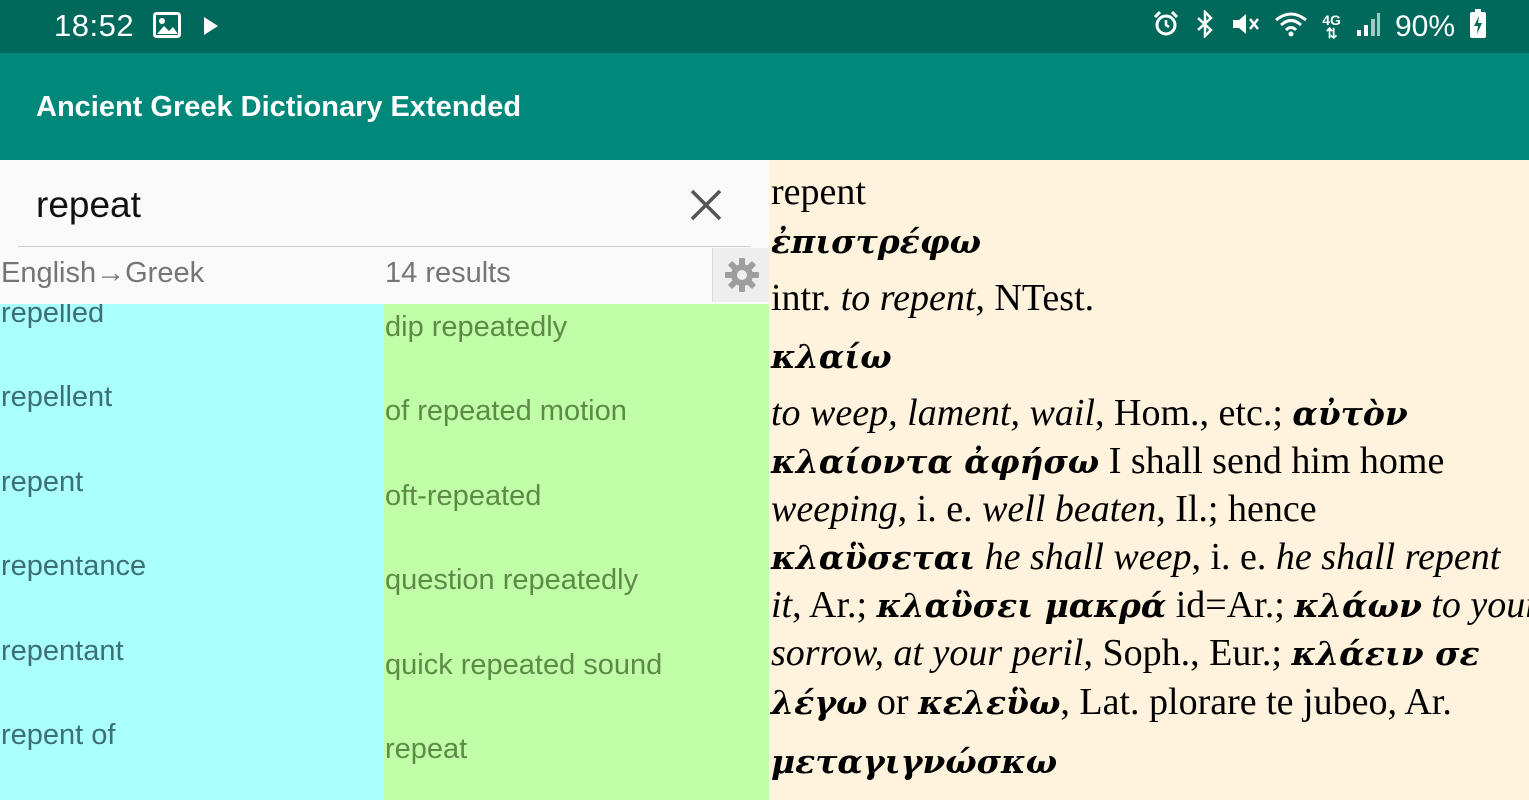 This screenshot has width=1529, height=800. I want to click on battery-charging-icon, so click(1478, 26).